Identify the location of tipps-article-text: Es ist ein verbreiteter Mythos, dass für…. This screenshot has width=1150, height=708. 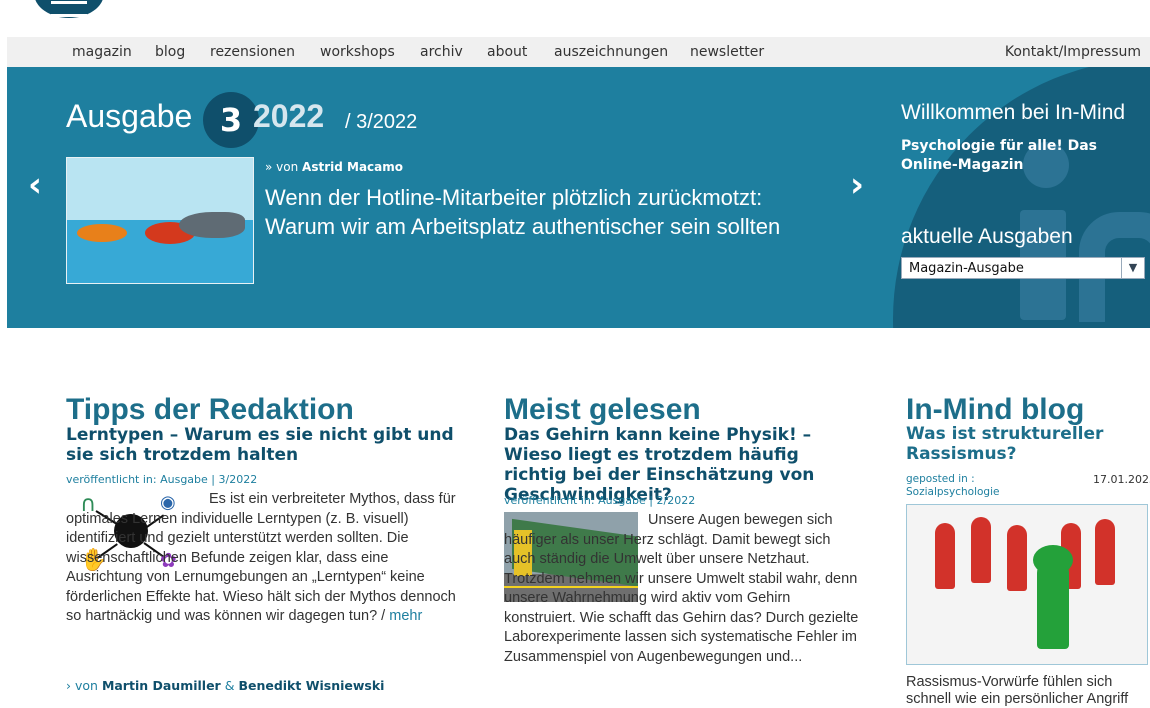
(261, 557).